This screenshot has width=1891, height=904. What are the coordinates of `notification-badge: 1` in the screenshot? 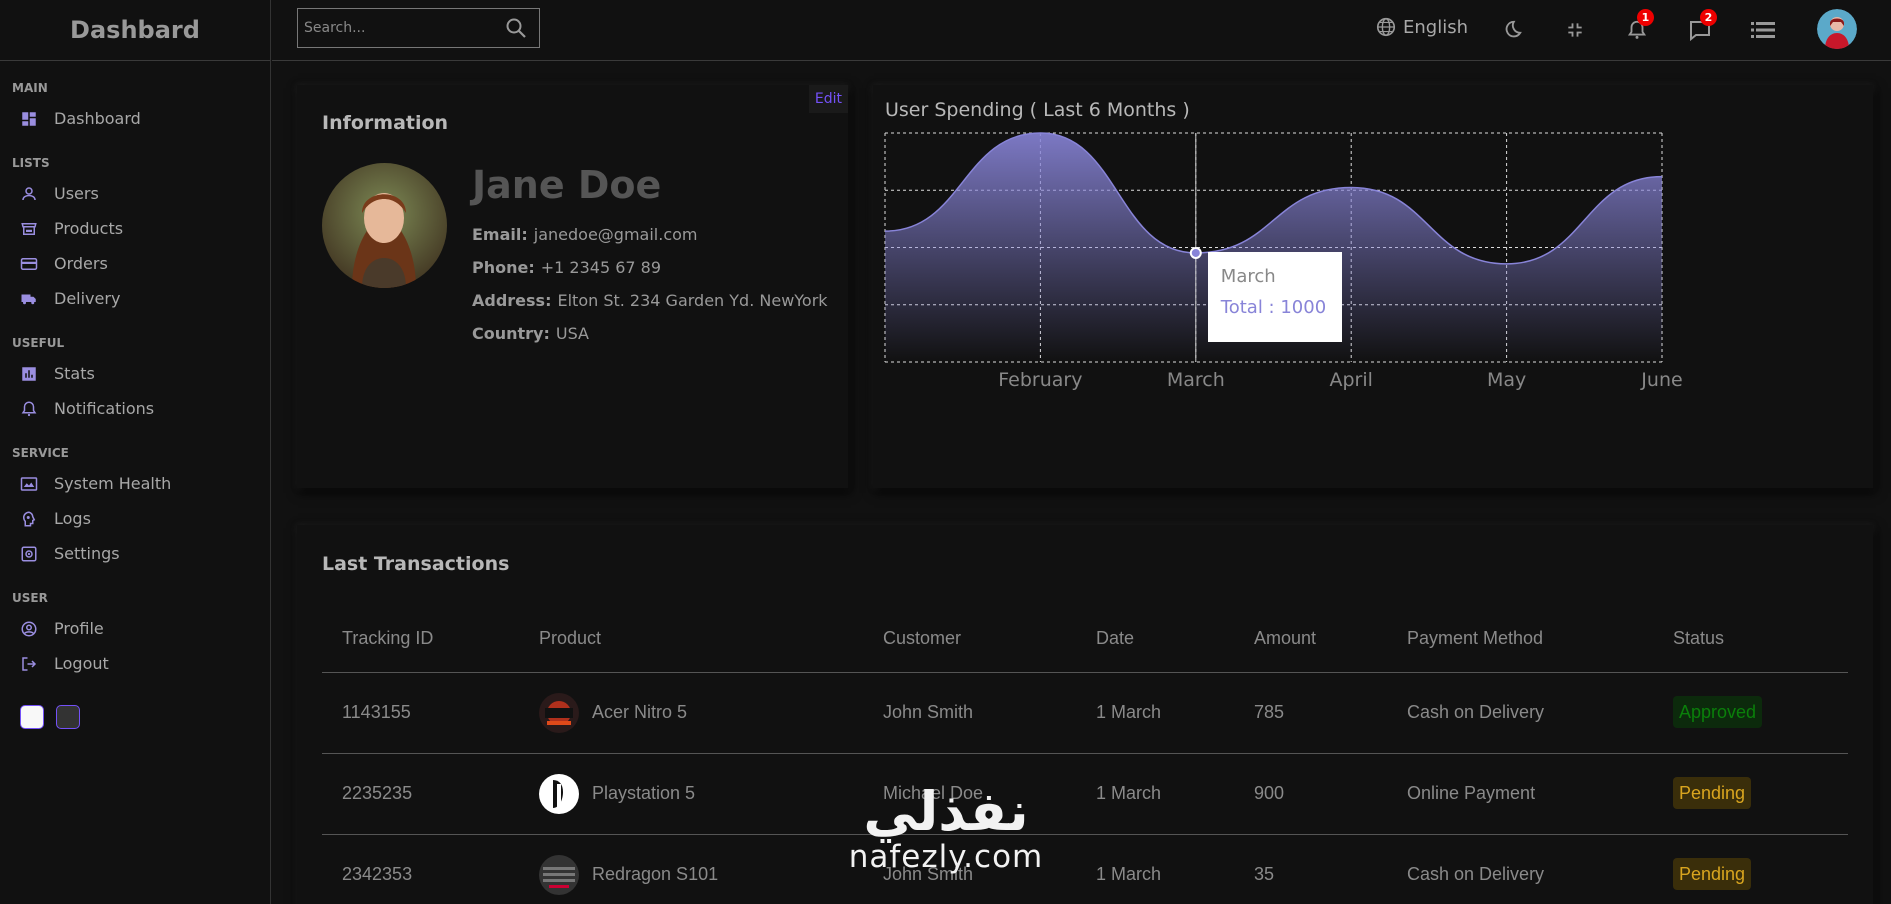 It's located at (1645, 17).